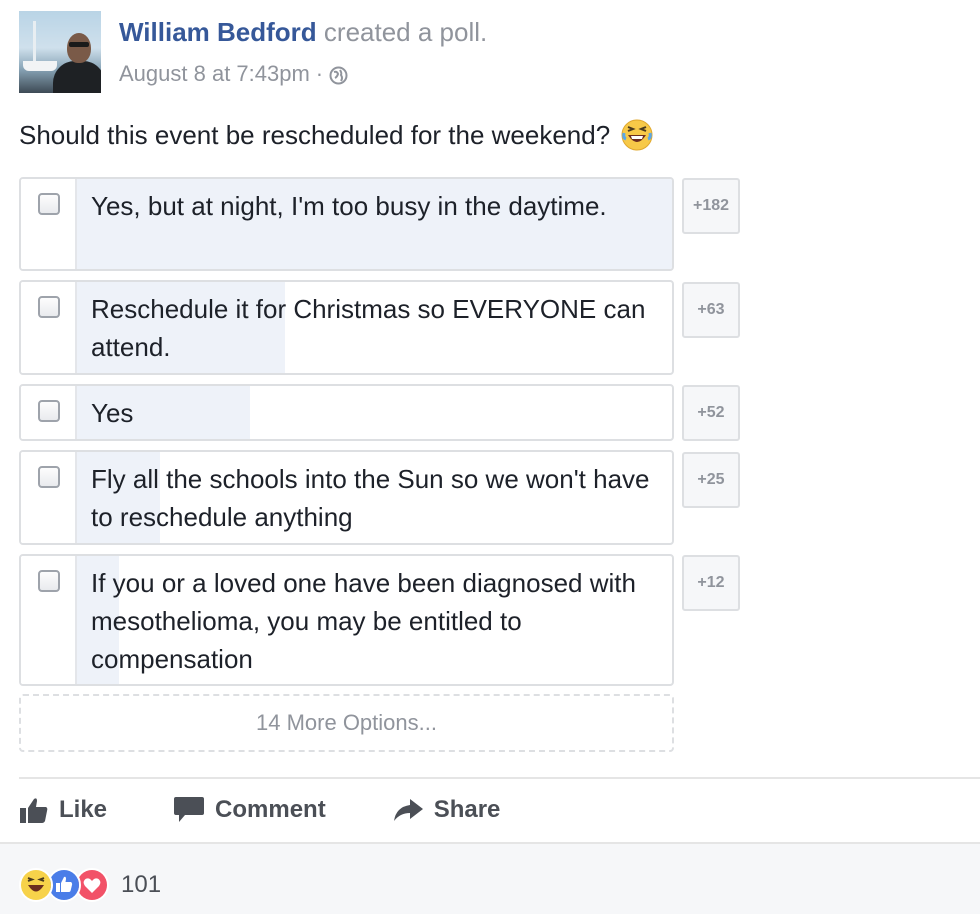 This screenshot has height=914, width=980. I want to click on post-actions: Like Comment Share, so click(292, 810).